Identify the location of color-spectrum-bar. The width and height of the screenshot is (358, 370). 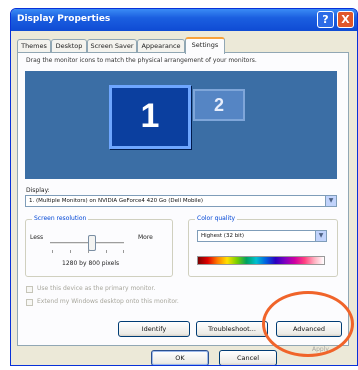
(261, 260).